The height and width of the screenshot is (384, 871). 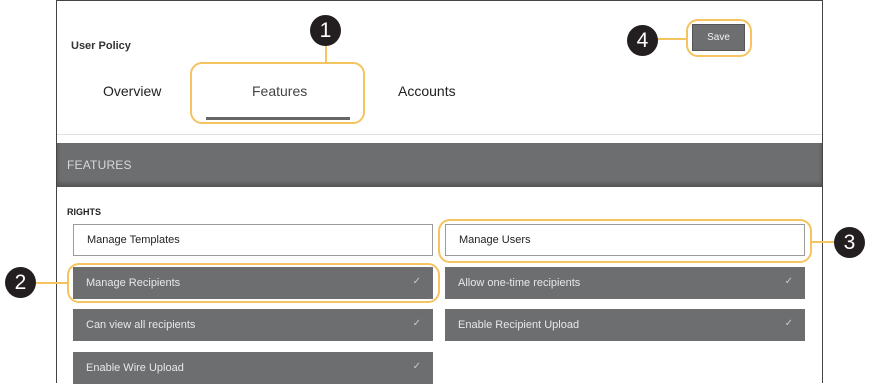 What do you see at coordinates (625, 325) in the screenshot?
I see `right-enable-recipient-upload: Enable Recipient Upload ✓` at bounding box center [625, 325].